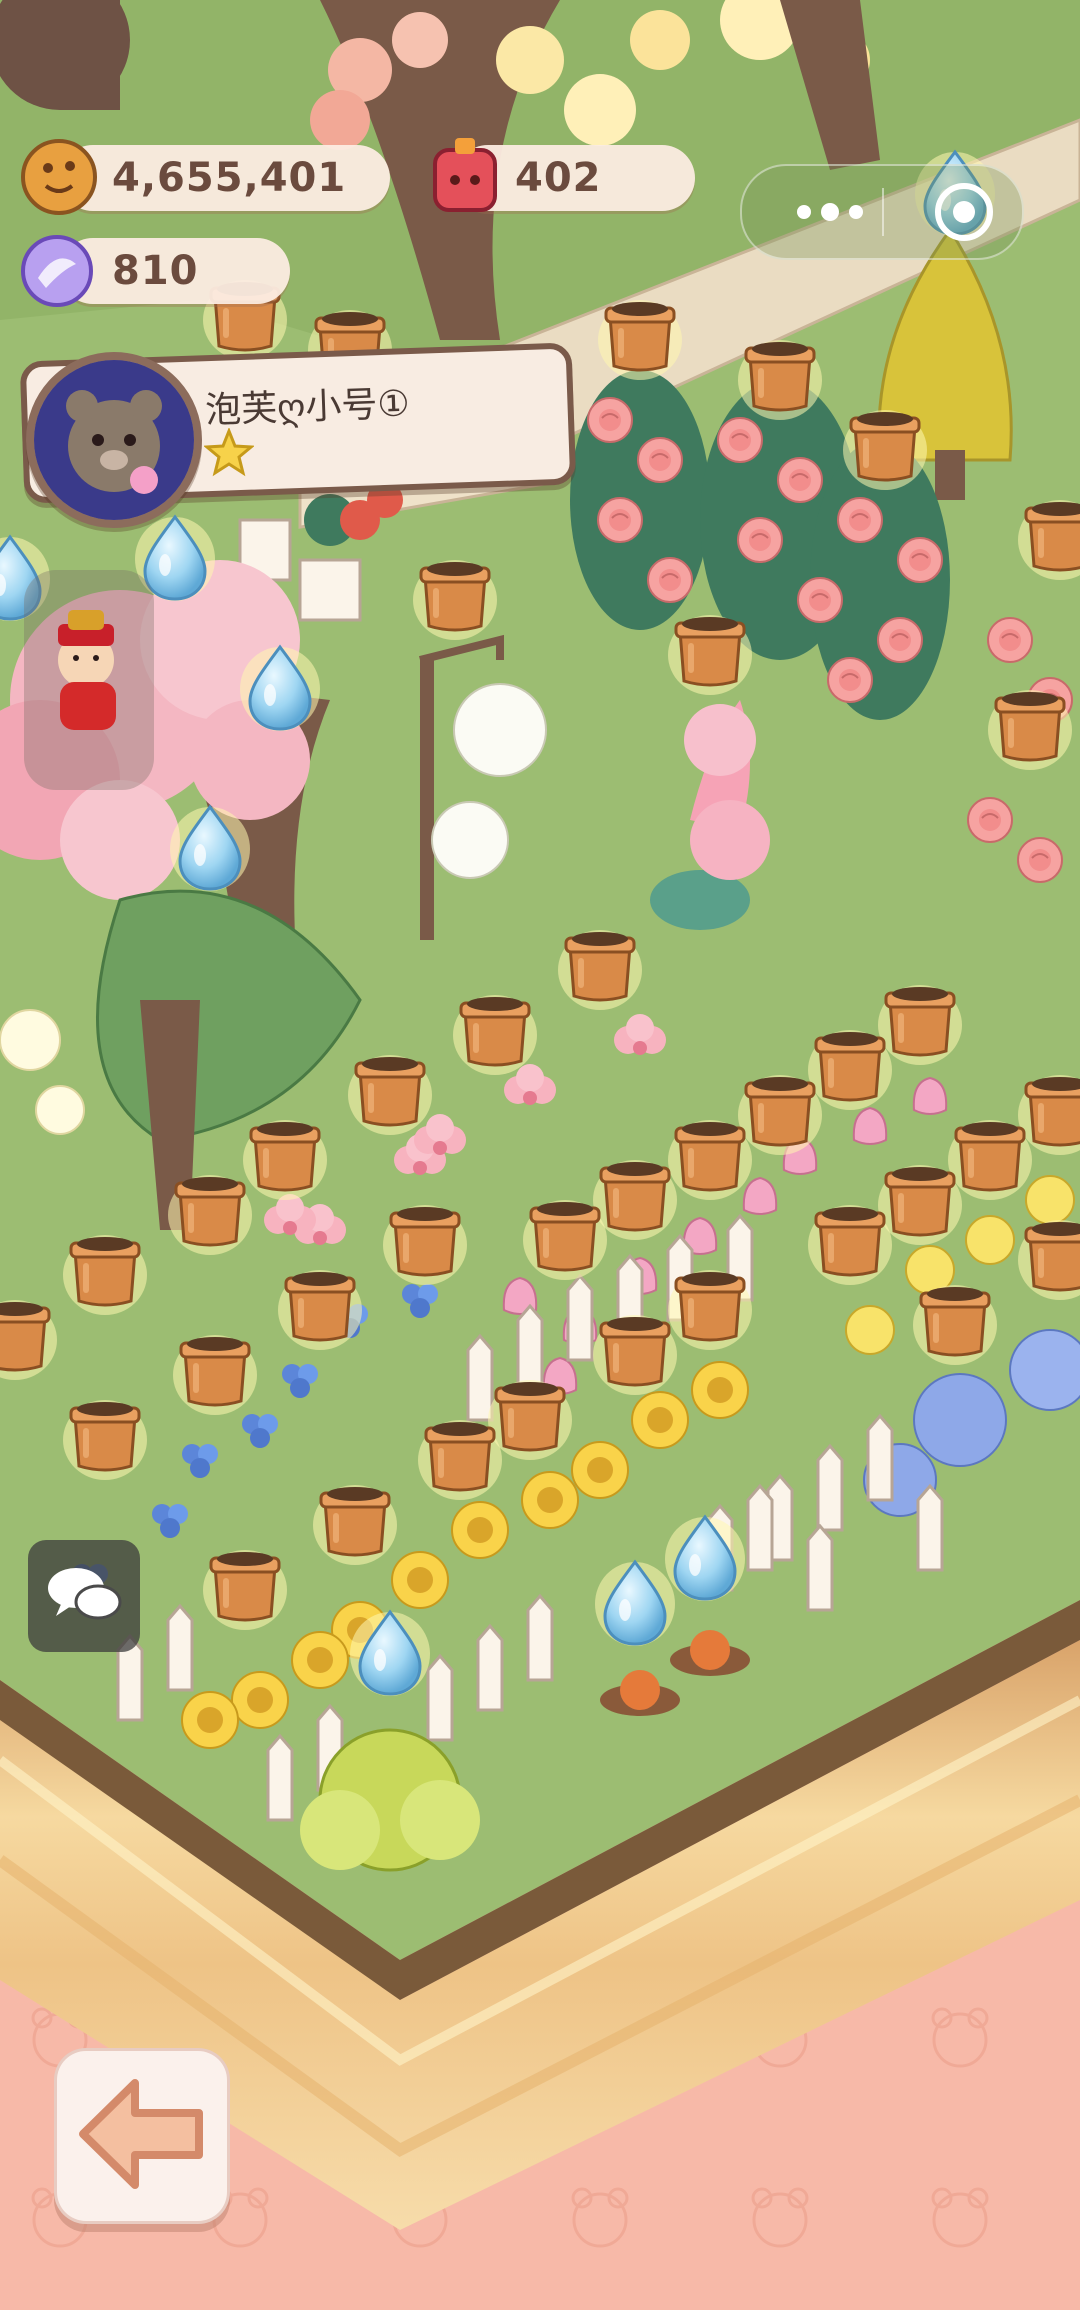 The width and height of the screenshot is (1080, 2310). Describe the element at coordinates (465, 175) in the screenshot. I see `red-gem-icon` at that location.